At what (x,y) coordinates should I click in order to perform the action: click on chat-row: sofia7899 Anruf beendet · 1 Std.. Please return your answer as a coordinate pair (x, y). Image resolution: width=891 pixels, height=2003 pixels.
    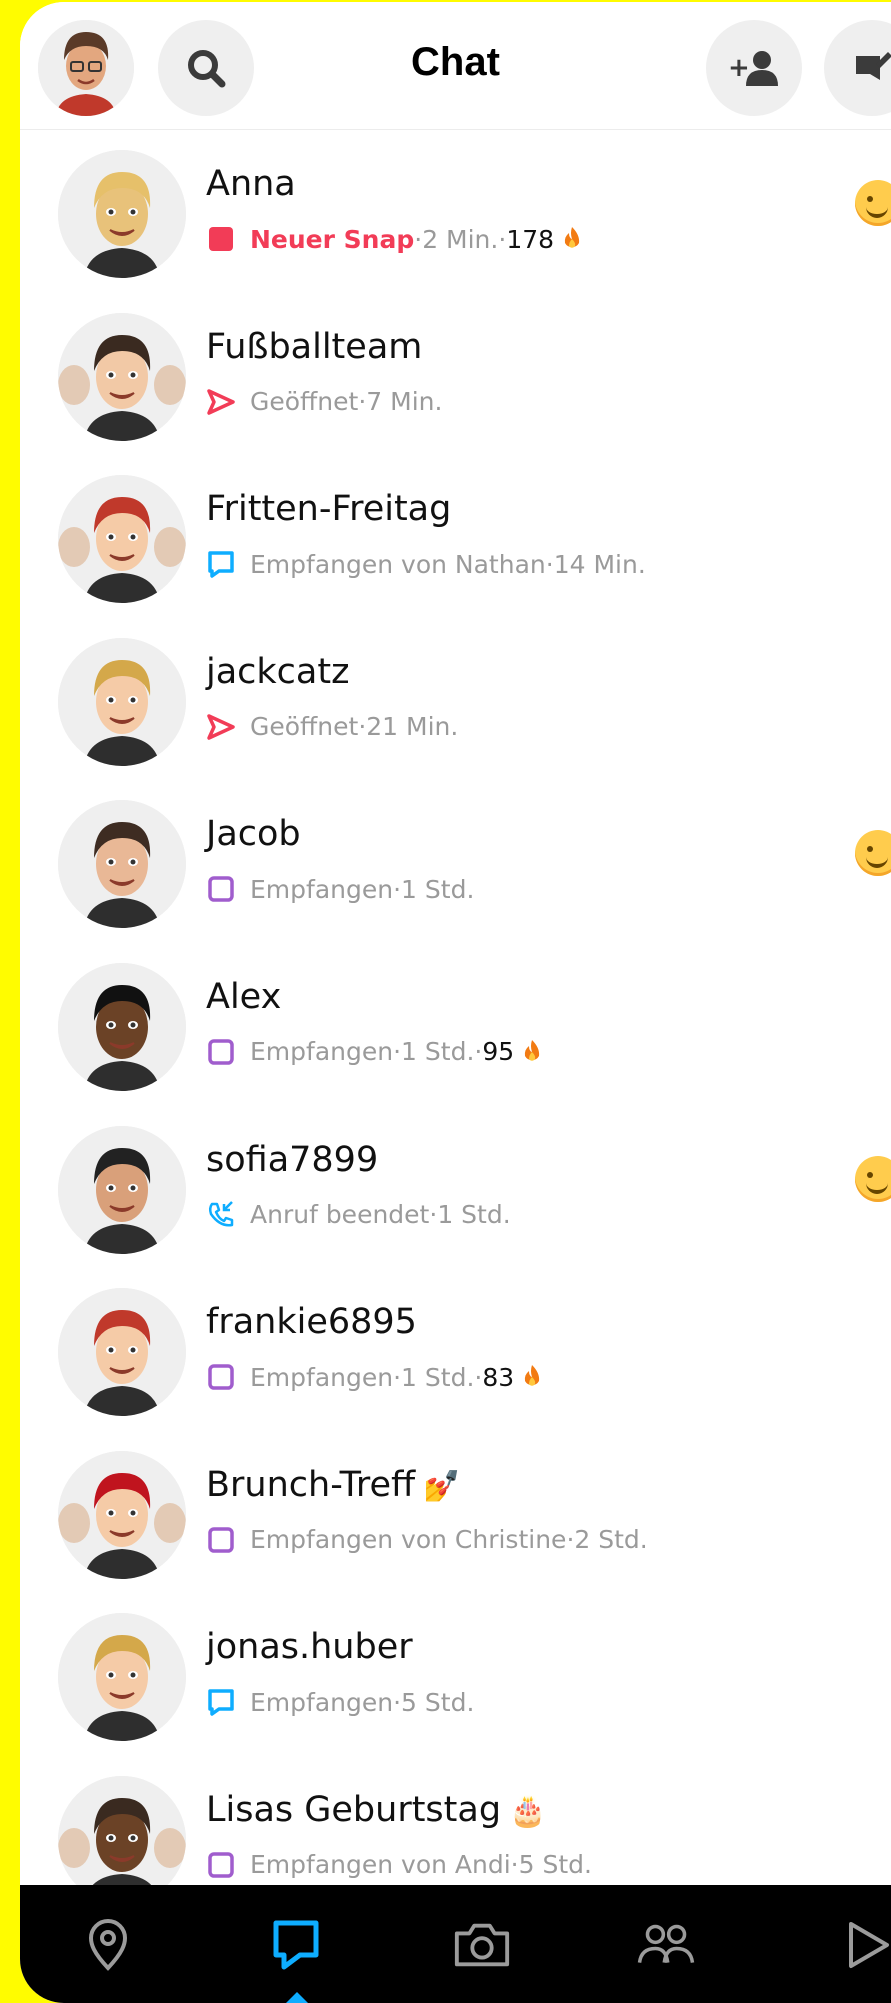
    Looking at the image, I should click on (455, 1187).